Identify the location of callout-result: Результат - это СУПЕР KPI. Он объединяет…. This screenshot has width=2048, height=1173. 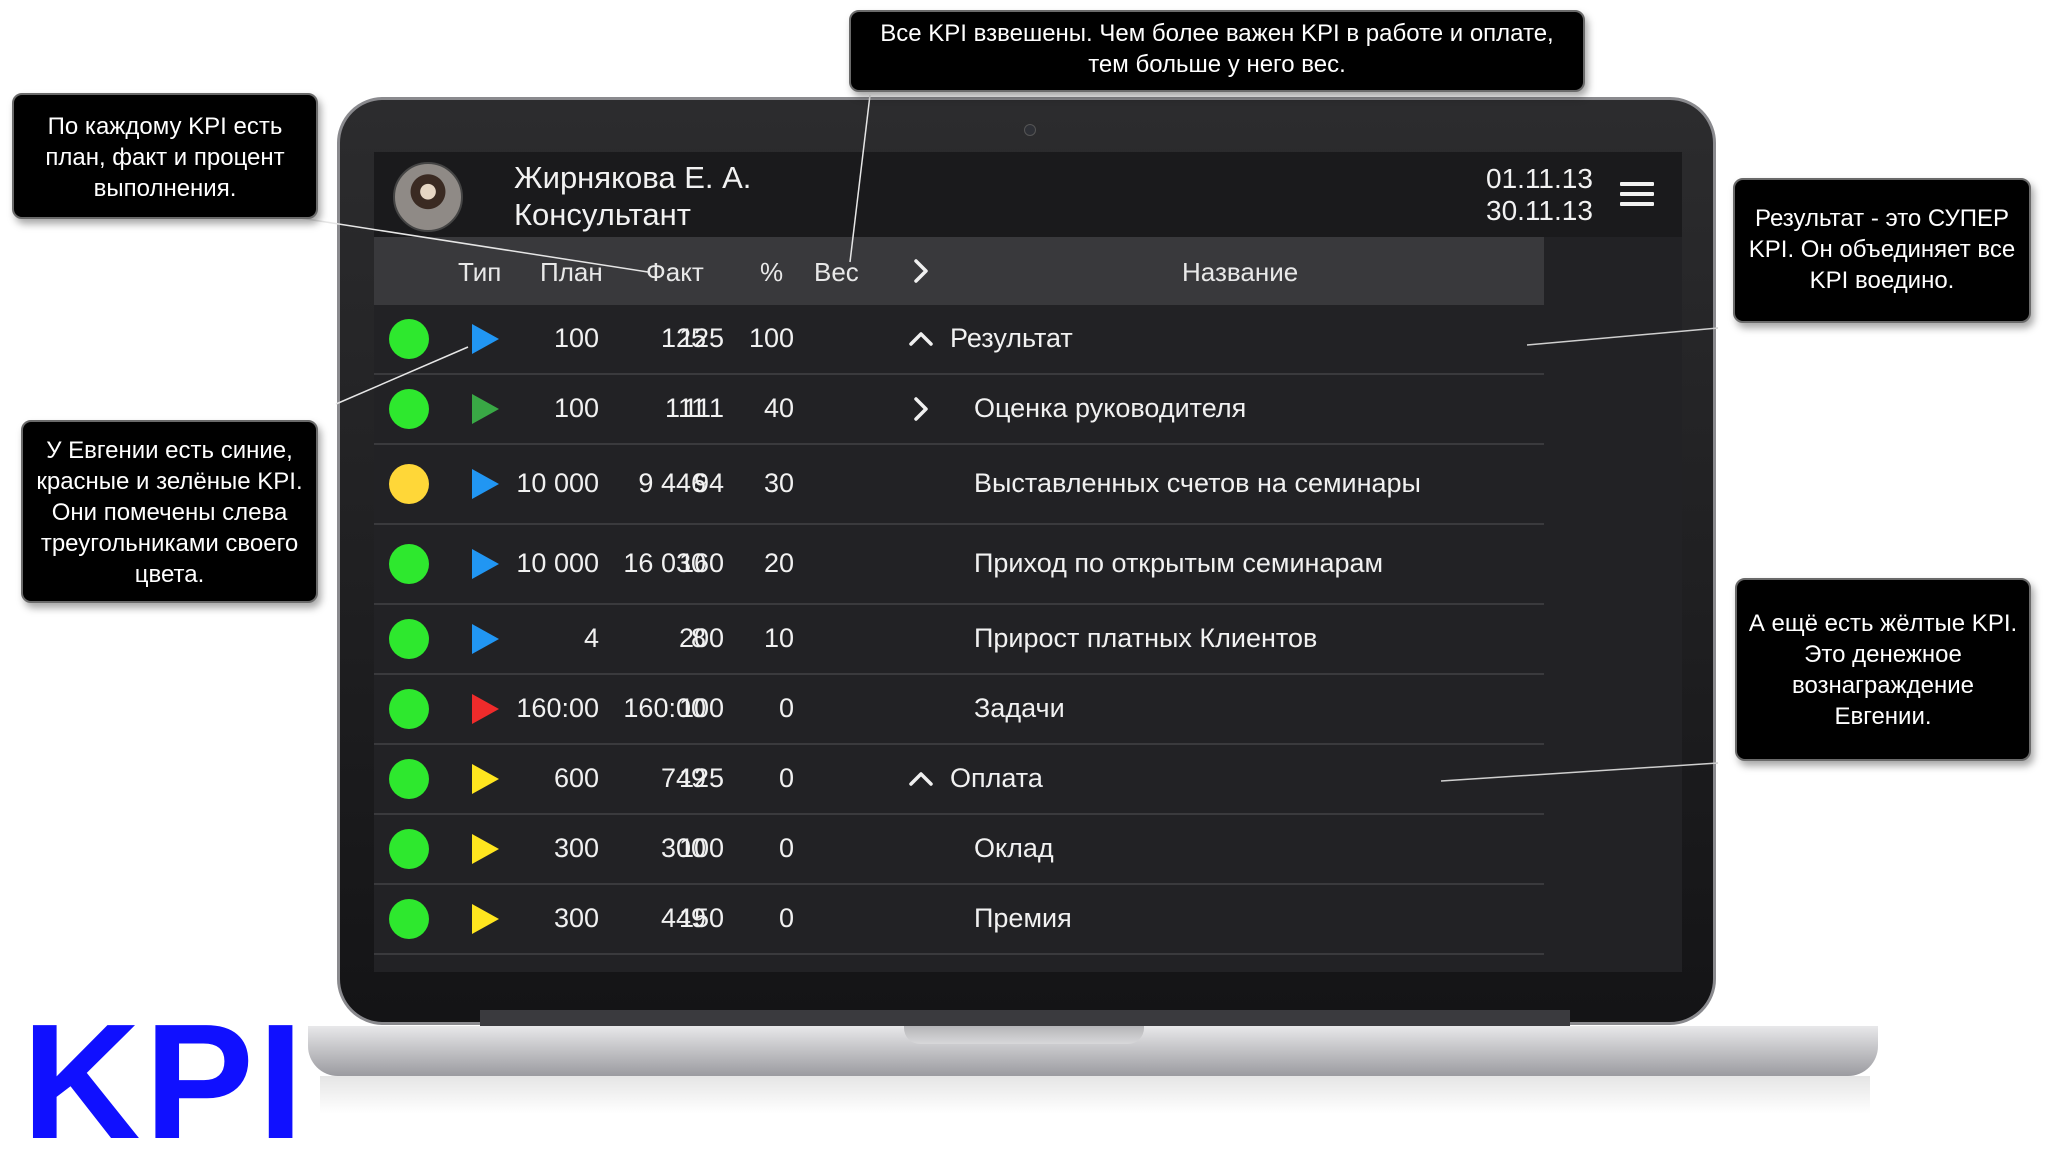
(1882, 250).